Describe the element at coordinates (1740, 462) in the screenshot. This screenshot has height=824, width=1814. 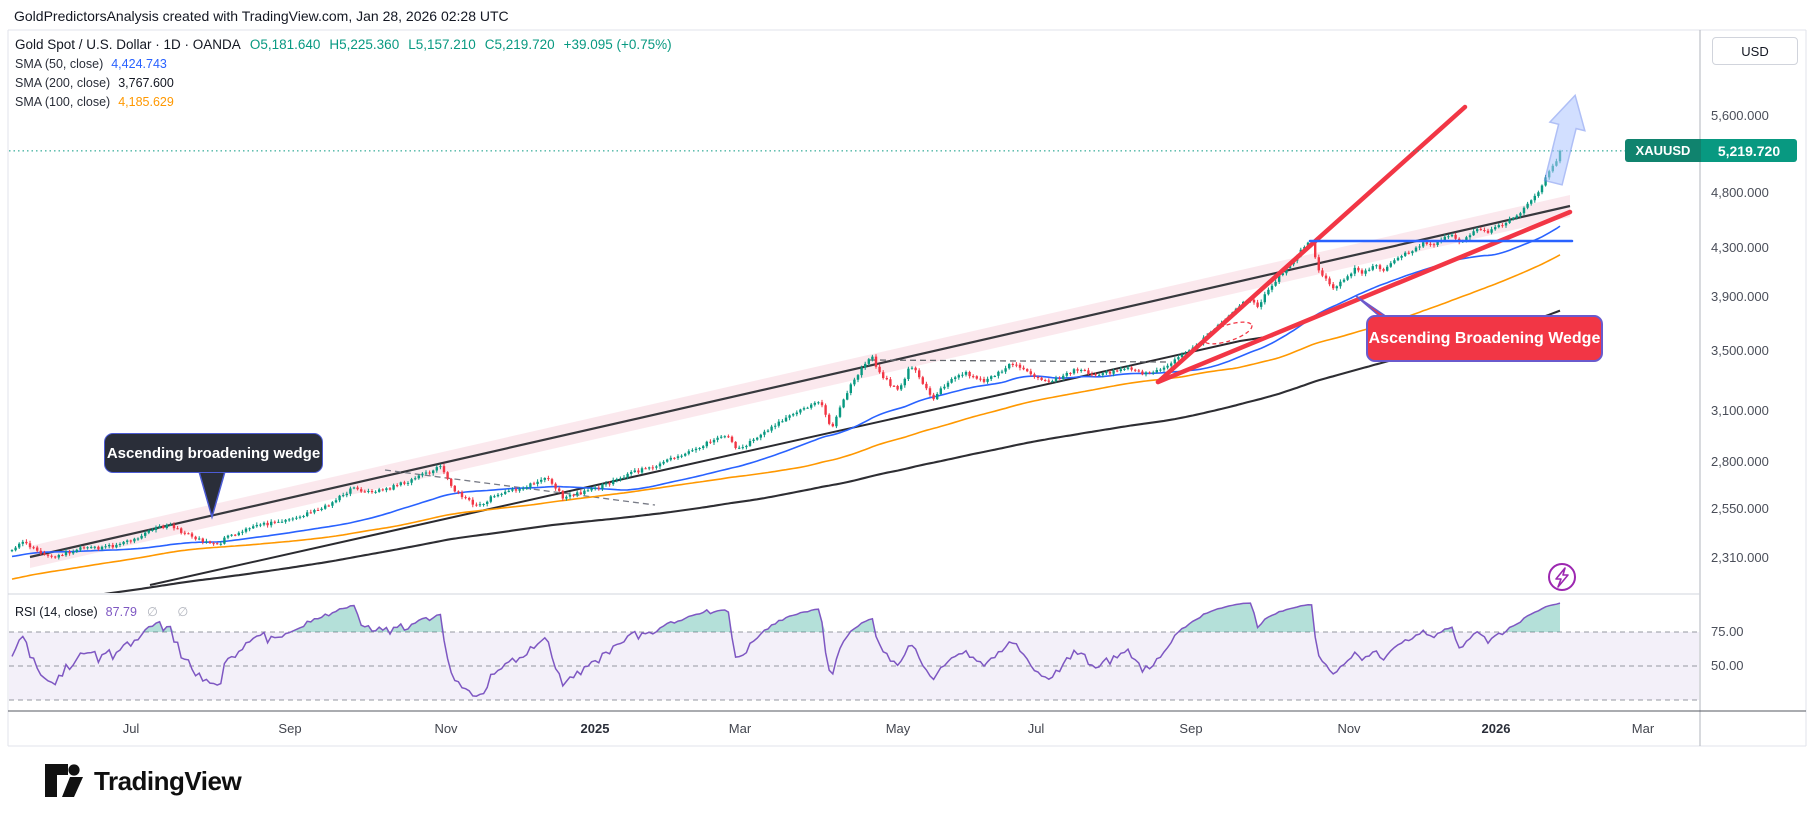
I see `price-axis-label: 2,800.000` at that location.